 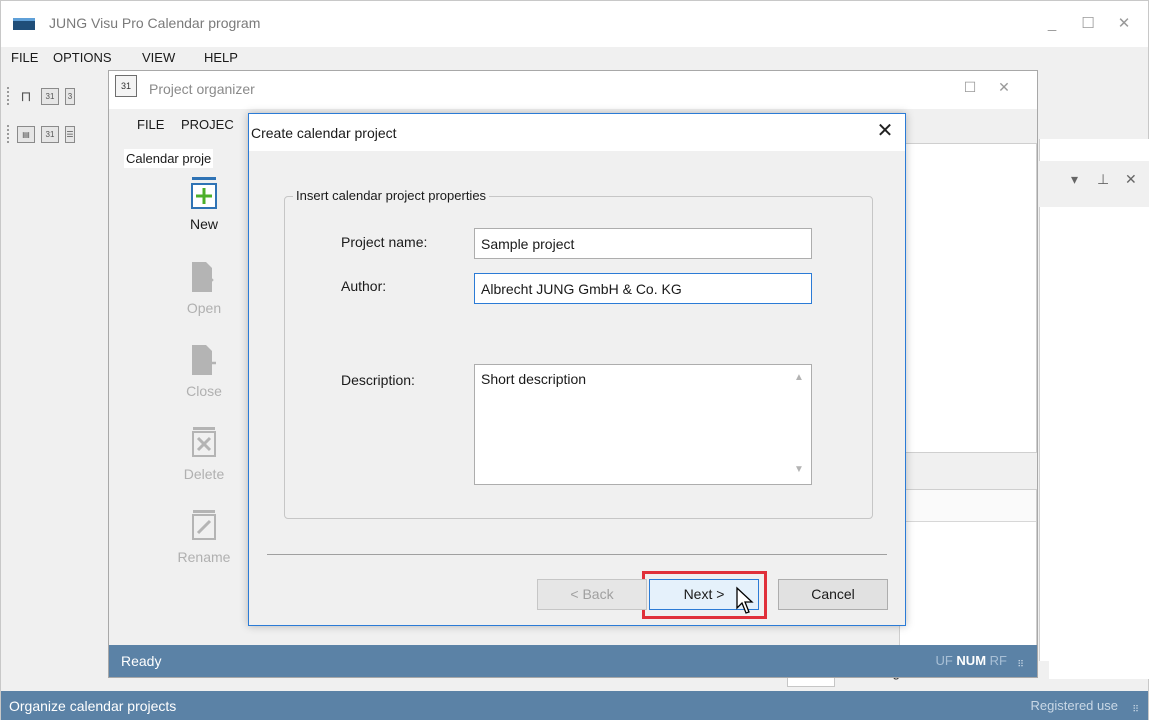 I want to click on organizer-sidebar: New Open Close Delete Rename, so click(x=204, y=386).